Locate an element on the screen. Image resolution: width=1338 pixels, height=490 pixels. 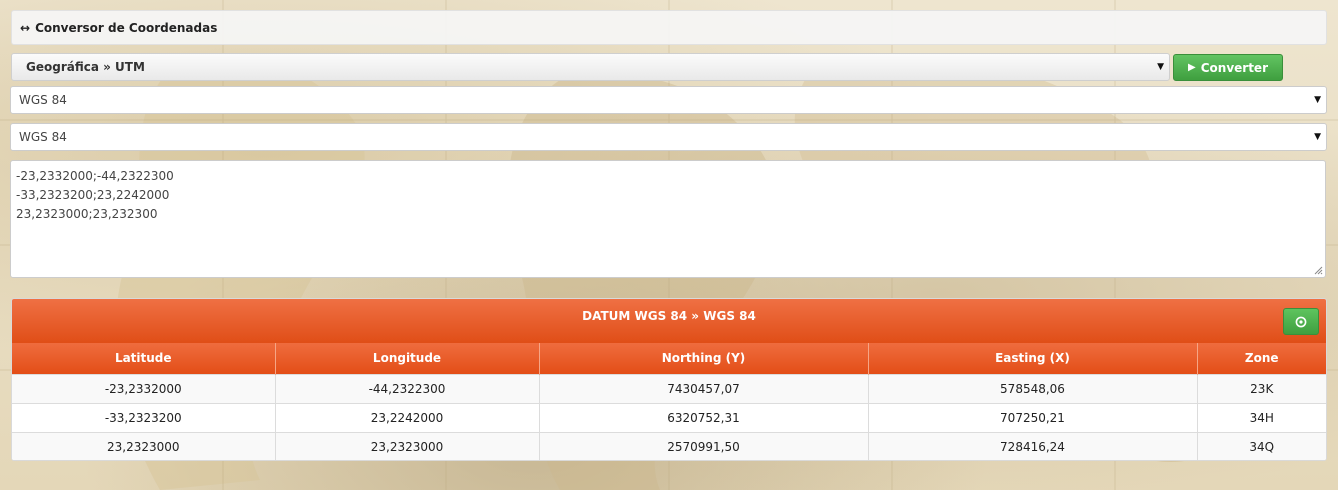
cell-latitude: -23,2332000 is located at coordinates (144, 388).